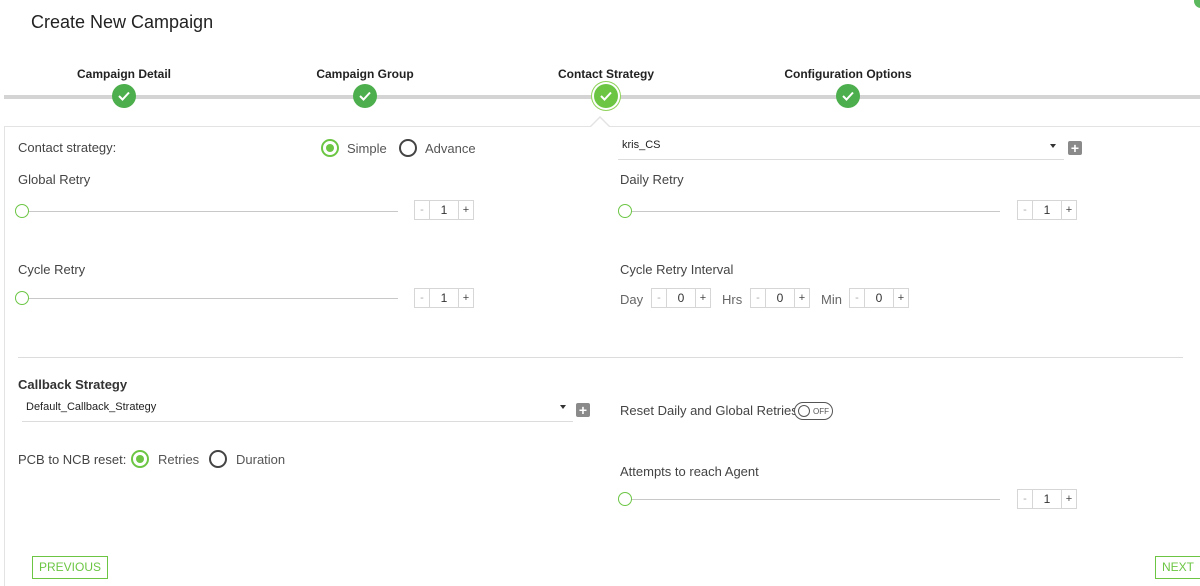  I want to click on daily-retry-value: 1, so click(1047, 210).